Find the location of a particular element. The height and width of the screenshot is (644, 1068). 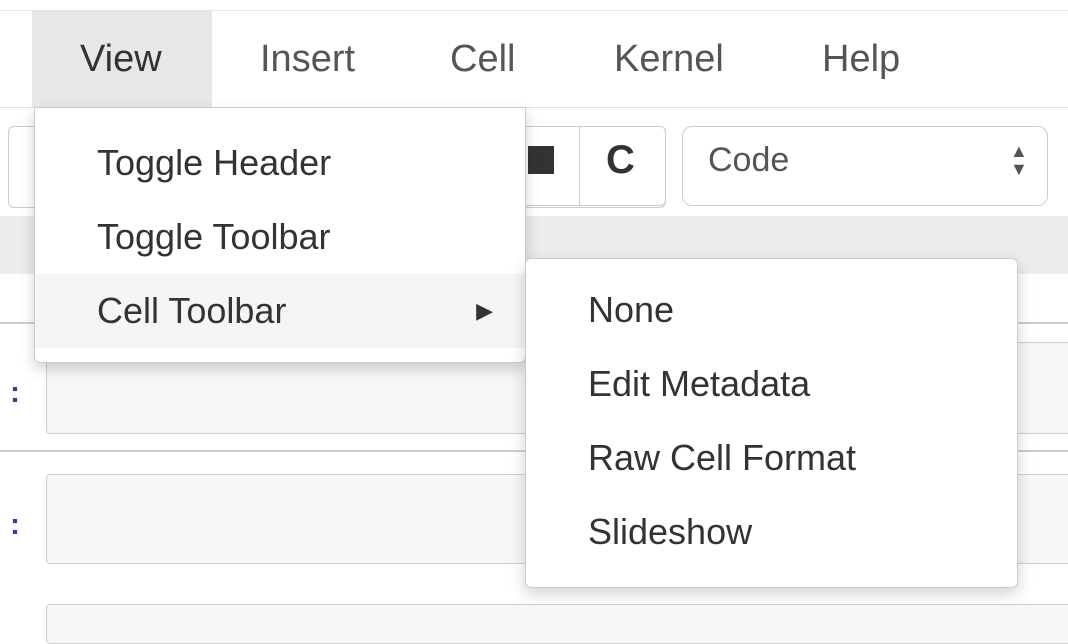

menu-item-toggle-toolbar: Toggle Toolbar is located at coordinates (280, 237).